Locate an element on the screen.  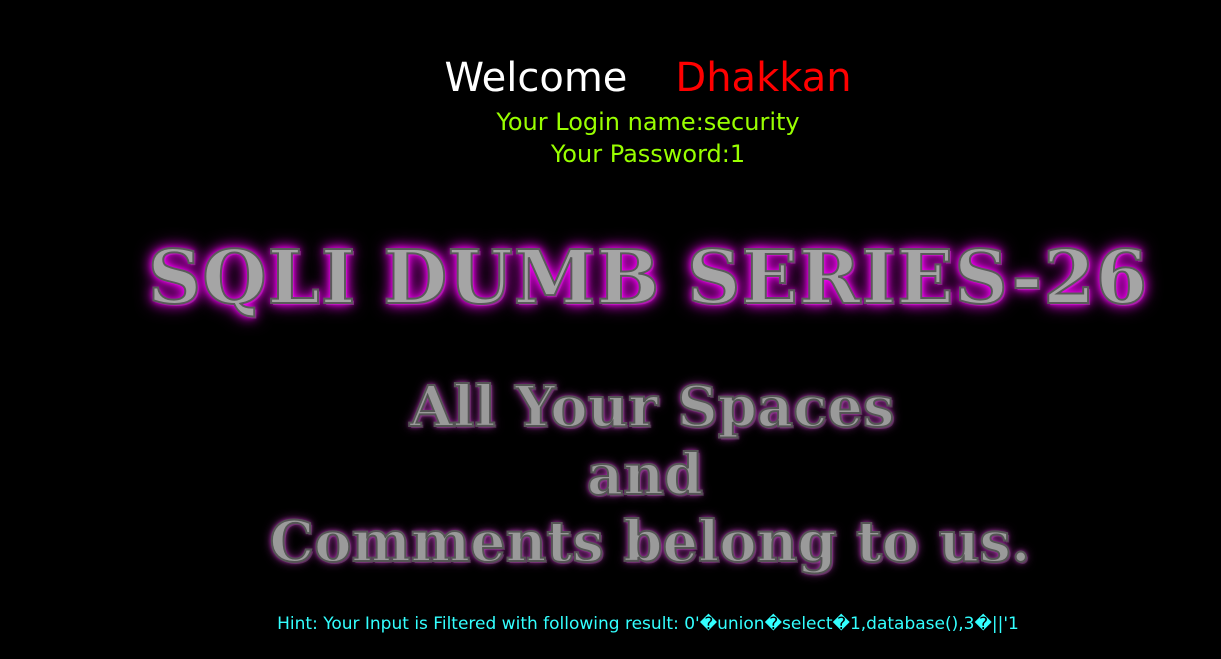
password-text: Your Password:1 is located at coordinates (648, 154).